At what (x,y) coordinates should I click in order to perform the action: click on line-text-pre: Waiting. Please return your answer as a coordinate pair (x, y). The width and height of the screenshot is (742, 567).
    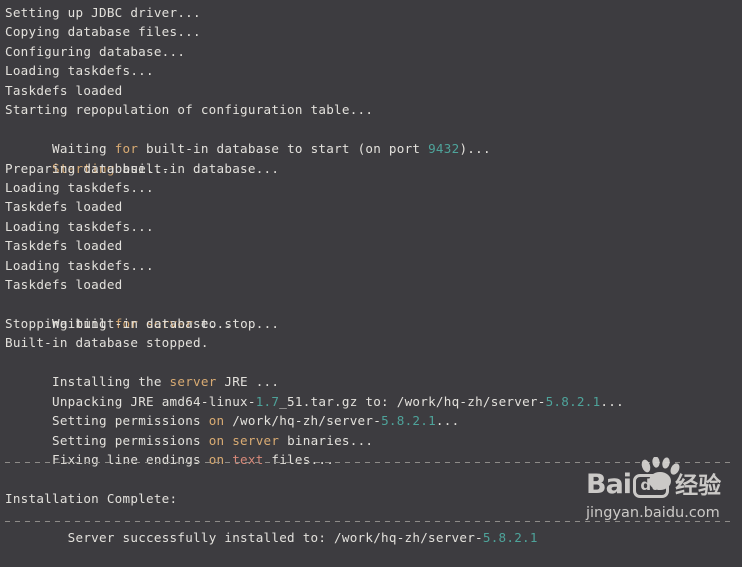
    Looking at the image, I should click on (83, 149).